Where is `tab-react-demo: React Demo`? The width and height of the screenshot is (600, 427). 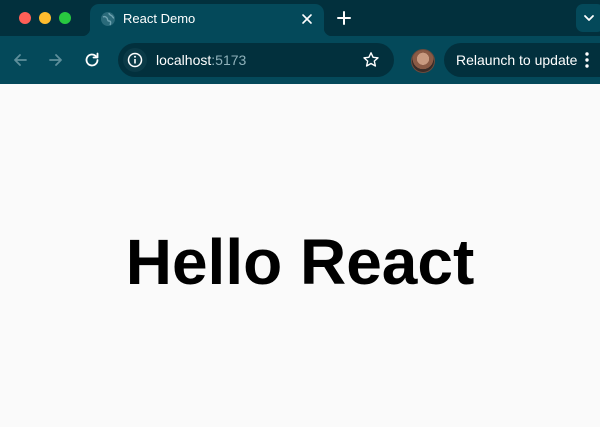 tab-react-demo: React Demo is located at coordinates (207, 20).